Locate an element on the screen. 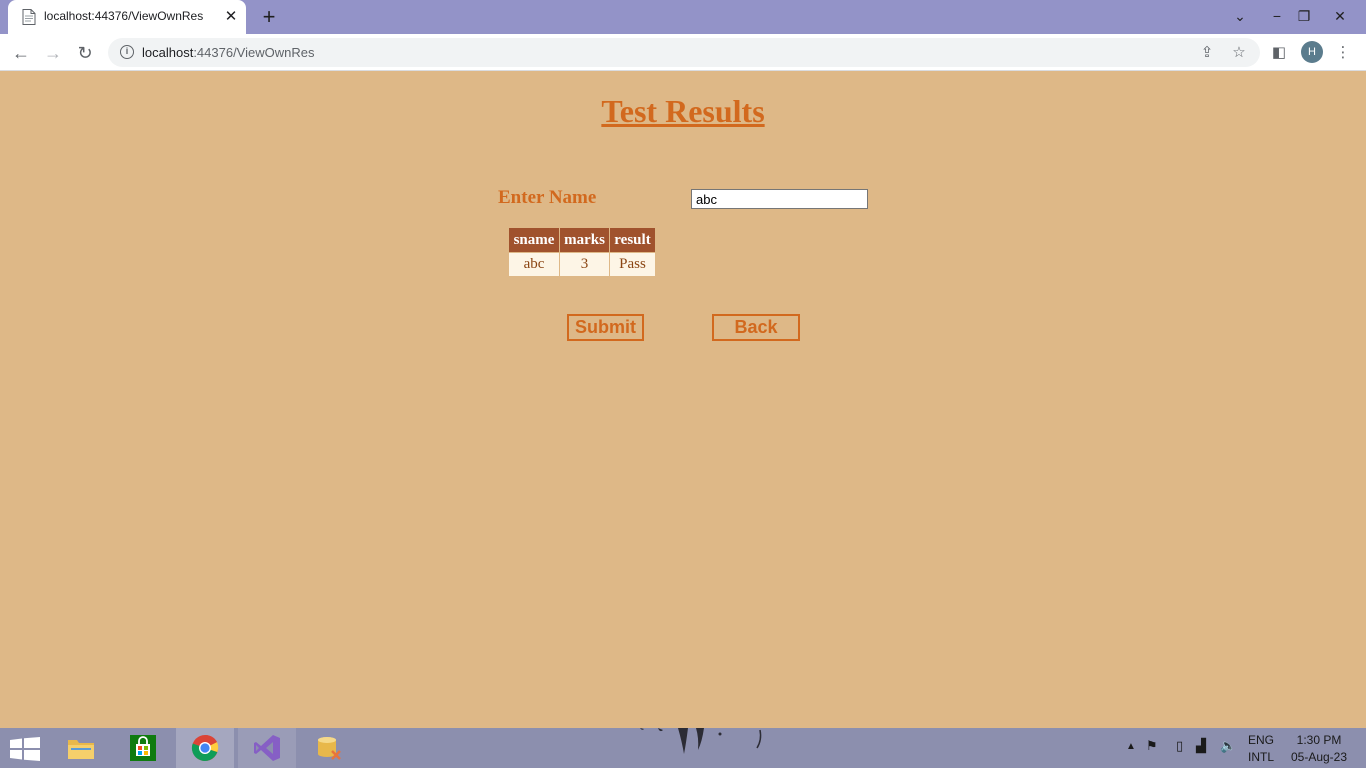  taskbar-file-explorer is located at coordinates (81, 748).